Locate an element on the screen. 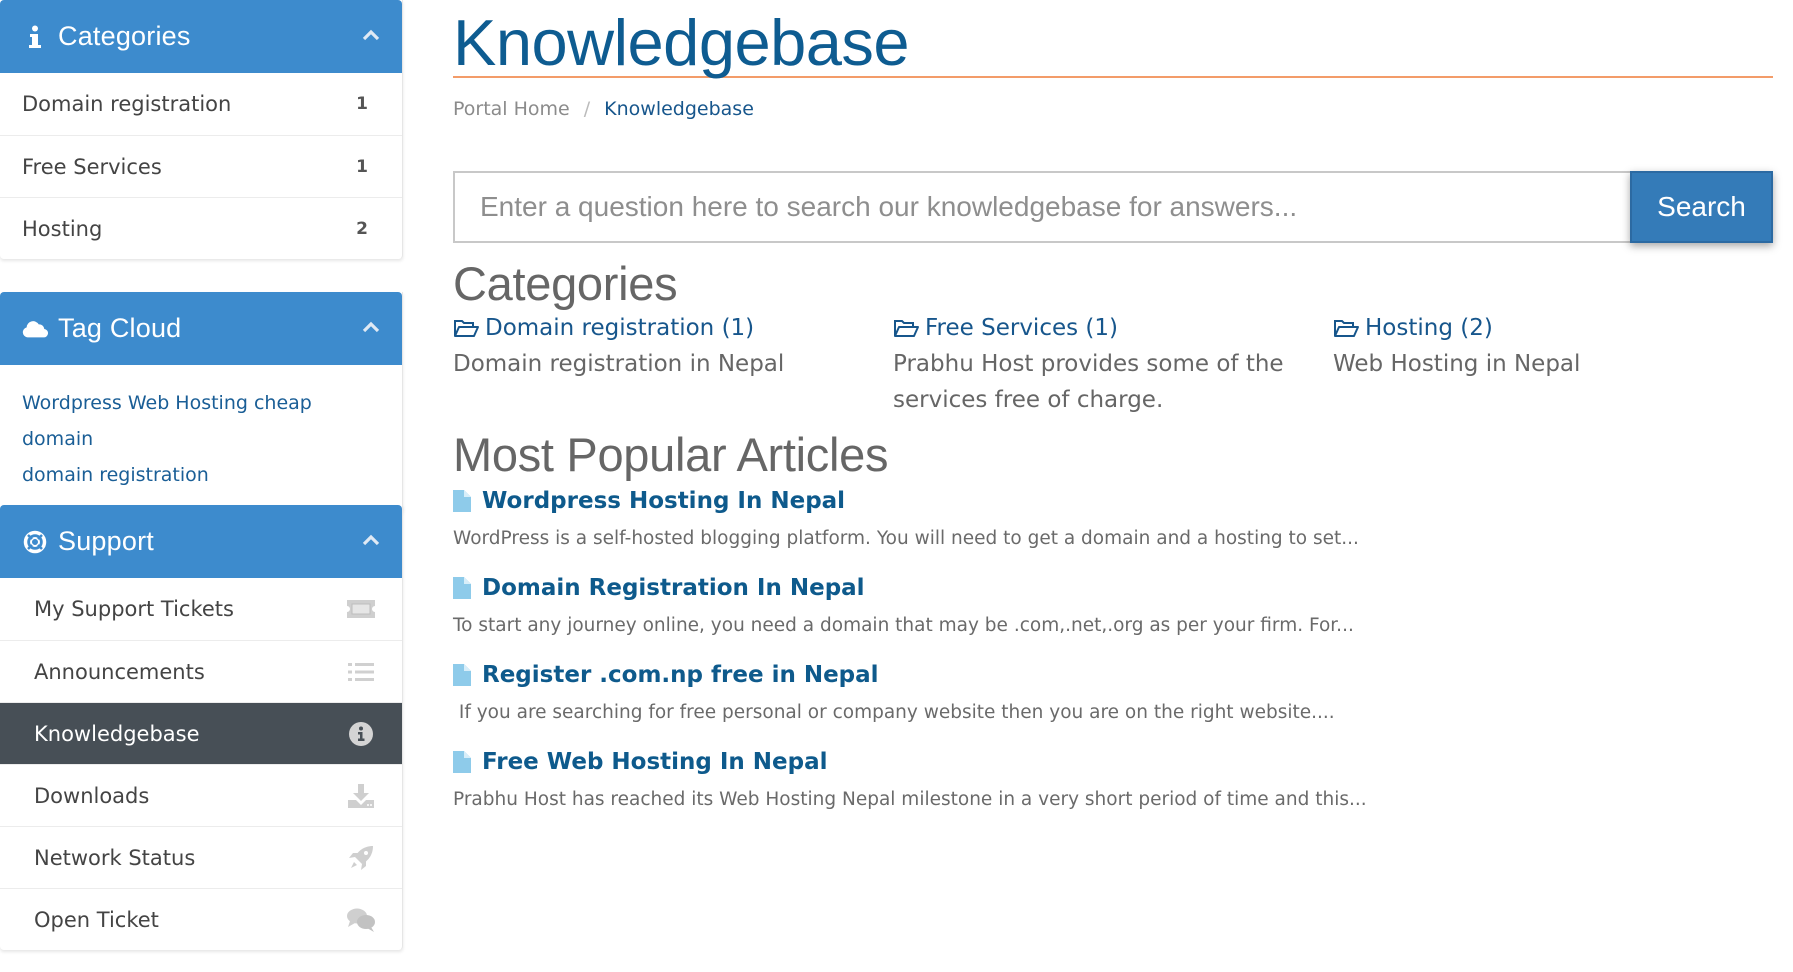  sidebar-item-label: Knowledgebase is located at coordinates (117, 733).